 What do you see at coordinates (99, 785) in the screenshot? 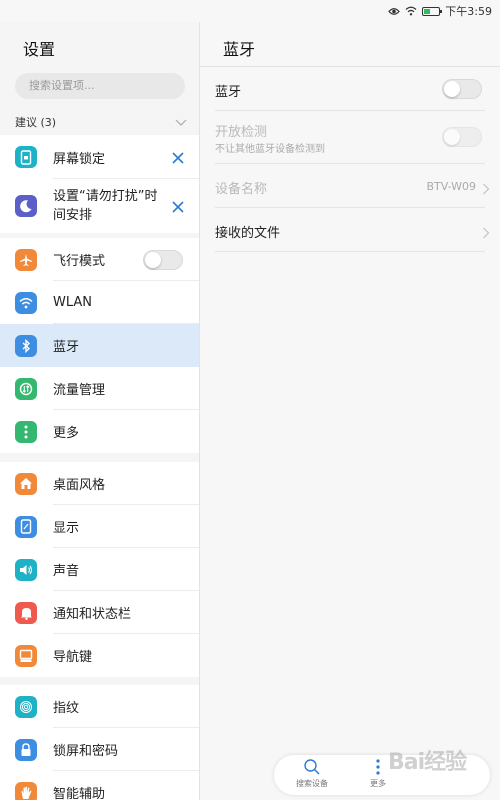
I see `sidebar-item-smart-assist: 智能辅助` at bounding box center [99, 785].